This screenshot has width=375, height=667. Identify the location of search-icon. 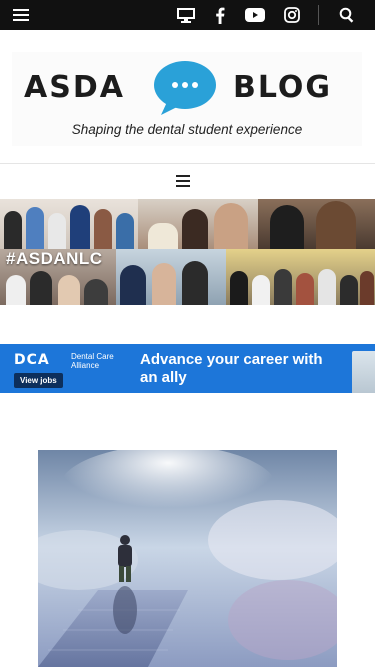
(347, 15).